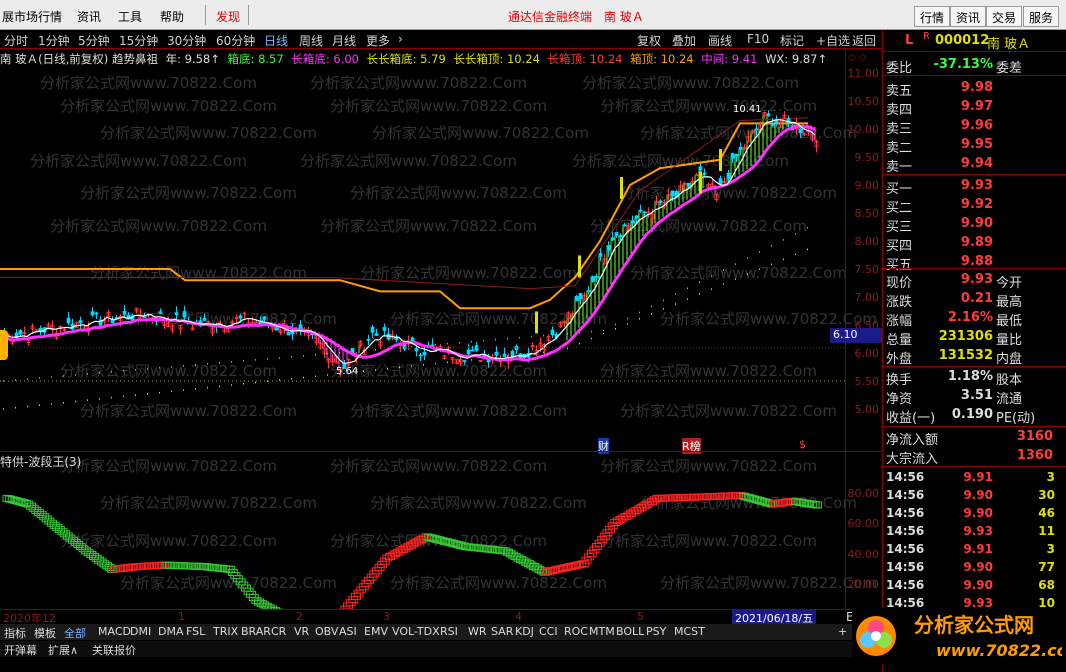  Describe the element at coordinates (867, 213) in the screenshot. I see `axis-tick: 8.50` at that location.